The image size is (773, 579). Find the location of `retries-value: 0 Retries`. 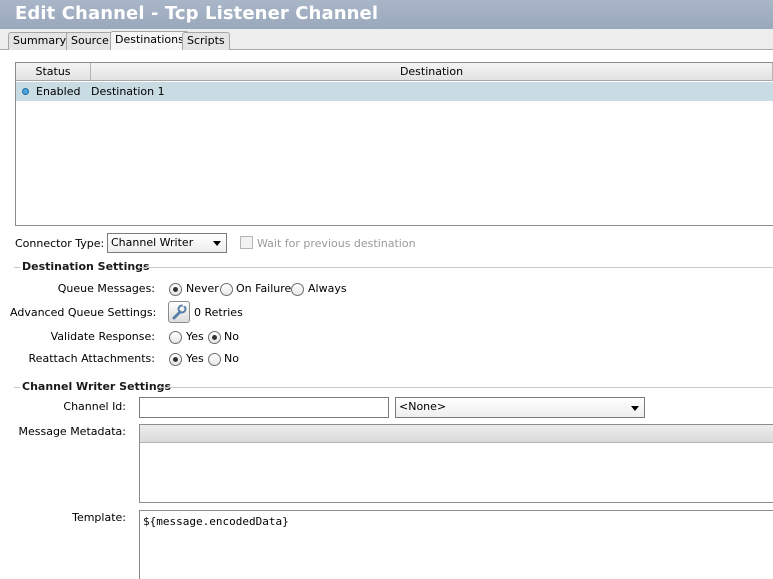

retries-value: 0 Retries is located at coordinates (218, 312).